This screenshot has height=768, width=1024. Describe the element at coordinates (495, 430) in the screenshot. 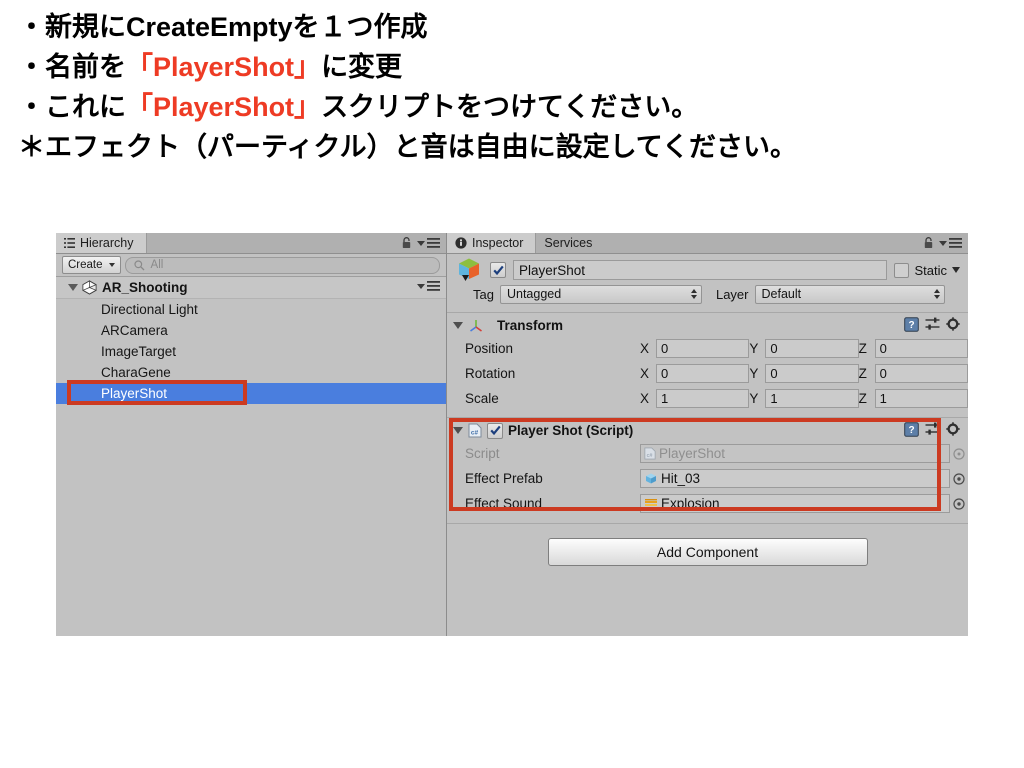

I see `script-enabled-checkbox` at that location.